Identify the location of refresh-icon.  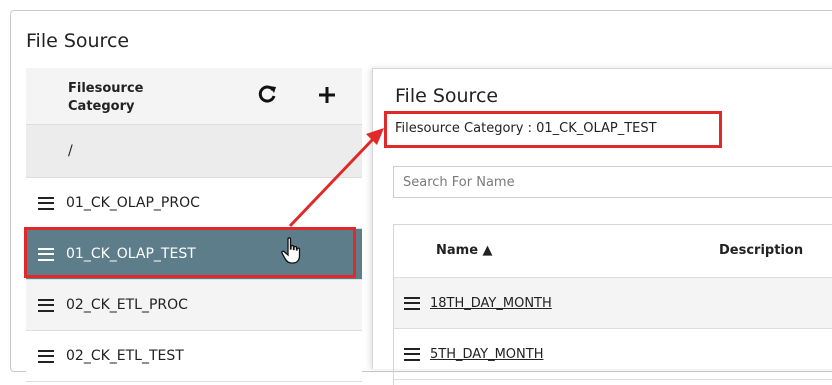
(267, 94).